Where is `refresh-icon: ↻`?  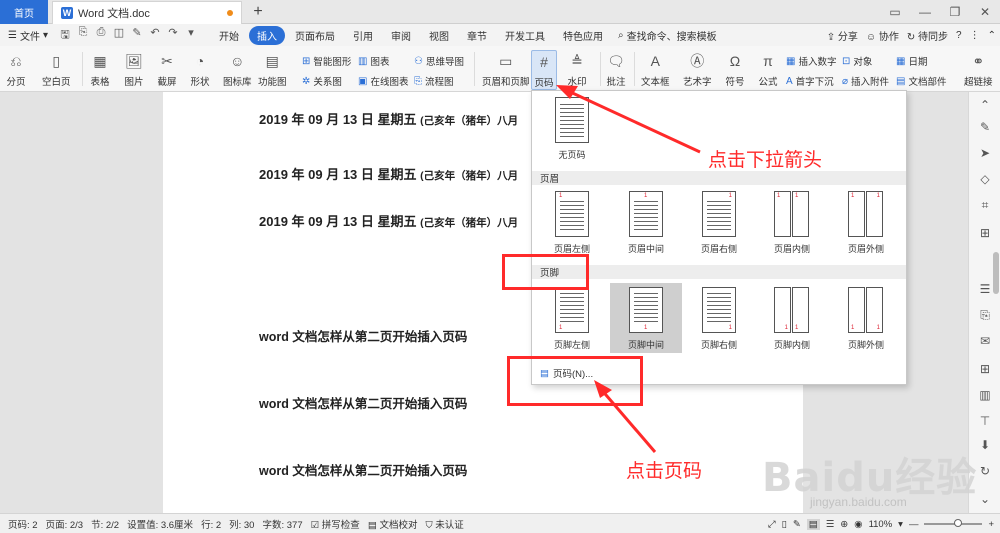 refresh-icon: ↻ is located at coordinates (985, 471).